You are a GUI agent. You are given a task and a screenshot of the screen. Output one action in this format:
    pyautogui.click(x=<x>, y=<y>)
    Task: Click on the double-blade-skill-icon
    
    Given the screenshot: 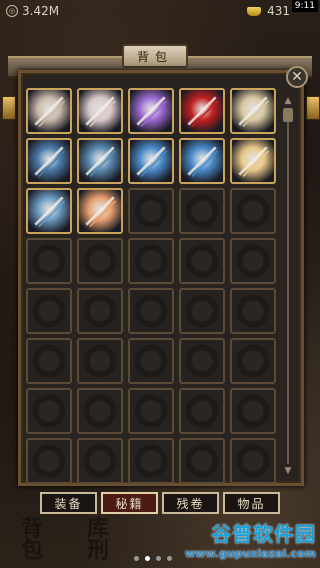 What is the action you would take?
    pyautogui.click(x=100, y=211)
    